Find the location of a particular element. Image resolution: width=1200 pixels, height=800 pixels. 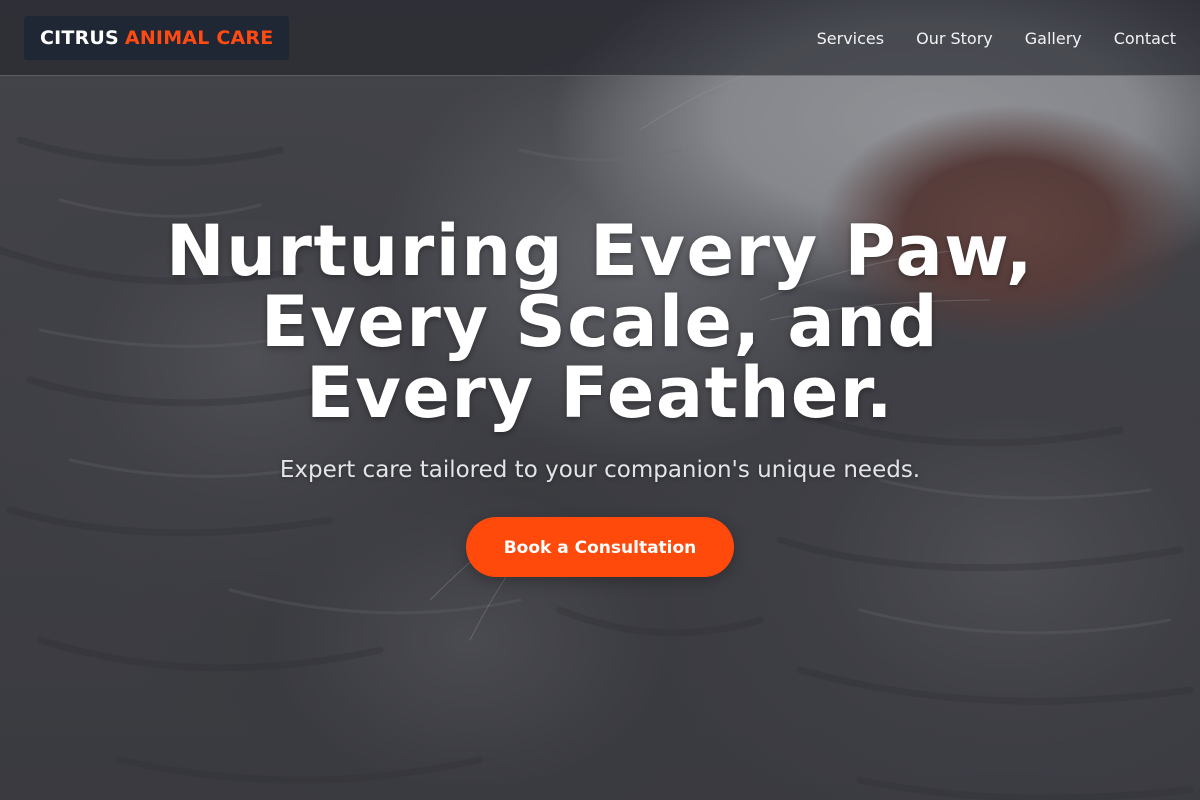

nav-link-services: Services is located at coordinates (850, 38).